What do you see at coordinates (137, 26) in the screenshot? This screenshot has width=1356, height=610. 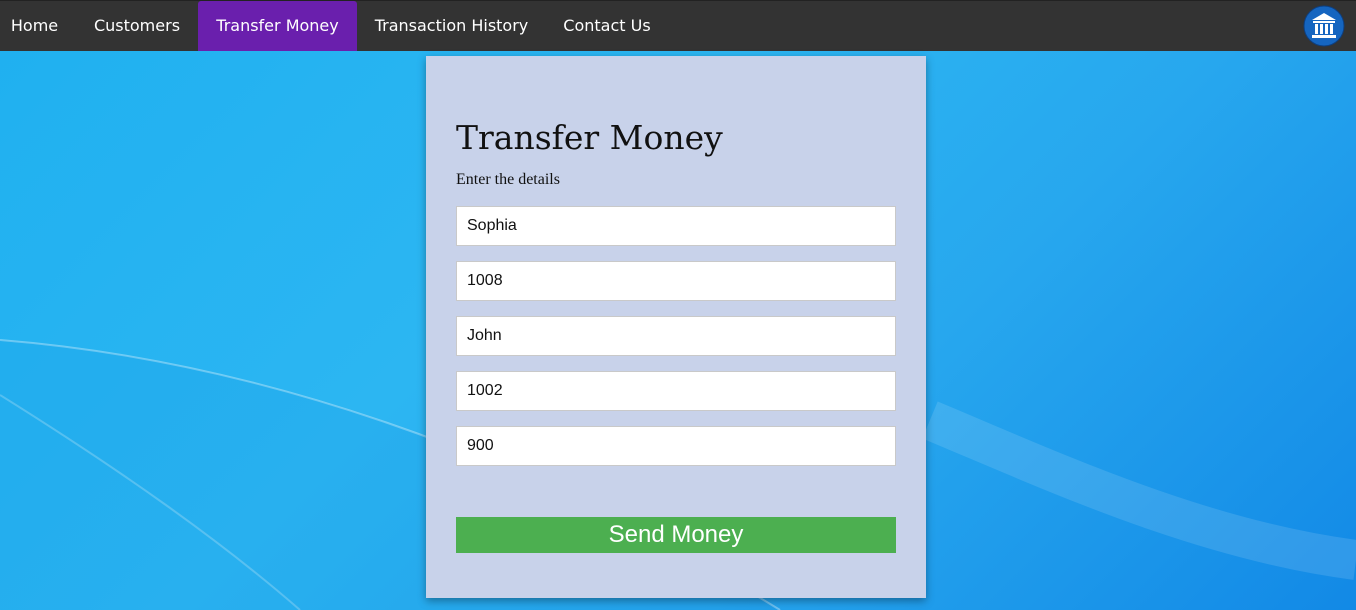 I see `nav-customers: Customers` at bounding box center [137, 26].